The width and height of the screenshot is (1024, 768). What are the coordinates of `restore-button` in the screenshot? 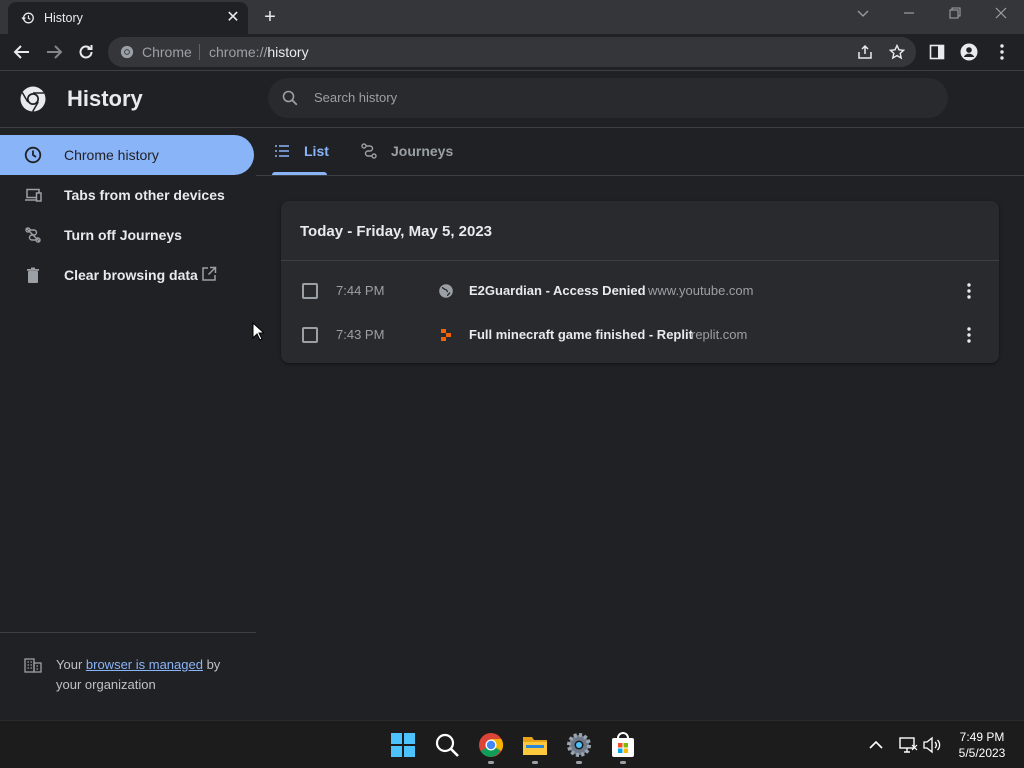 It's located at (955, 15).